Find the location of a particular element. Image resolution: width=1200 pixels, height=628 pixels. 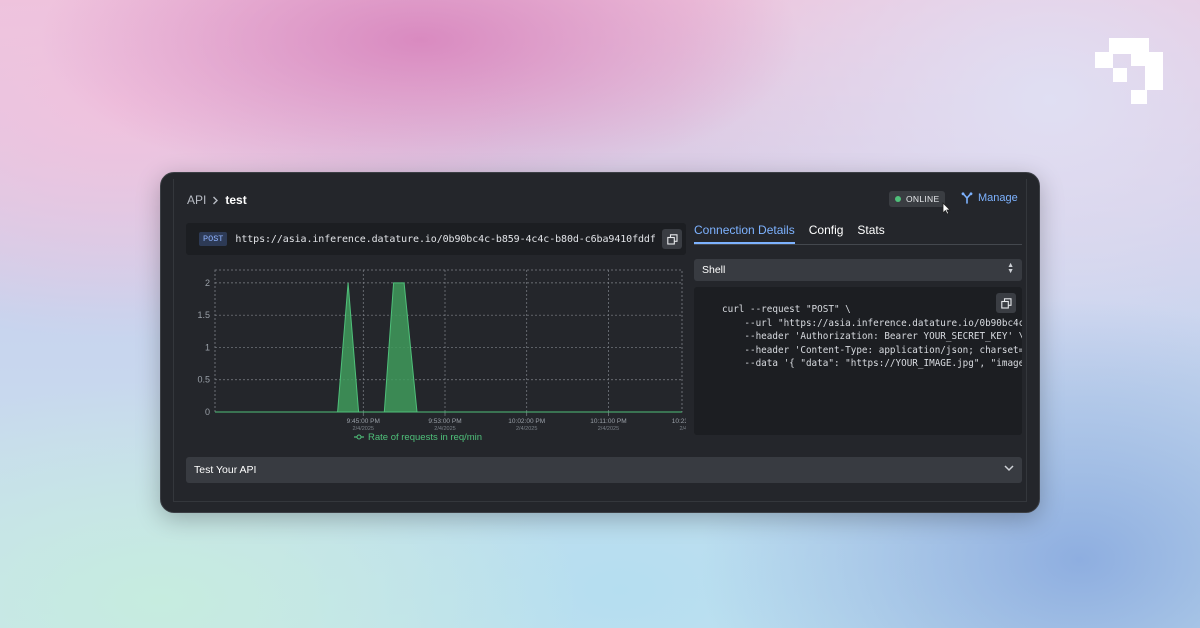

breadcrumb: API test is located at coordinates (217, 200).